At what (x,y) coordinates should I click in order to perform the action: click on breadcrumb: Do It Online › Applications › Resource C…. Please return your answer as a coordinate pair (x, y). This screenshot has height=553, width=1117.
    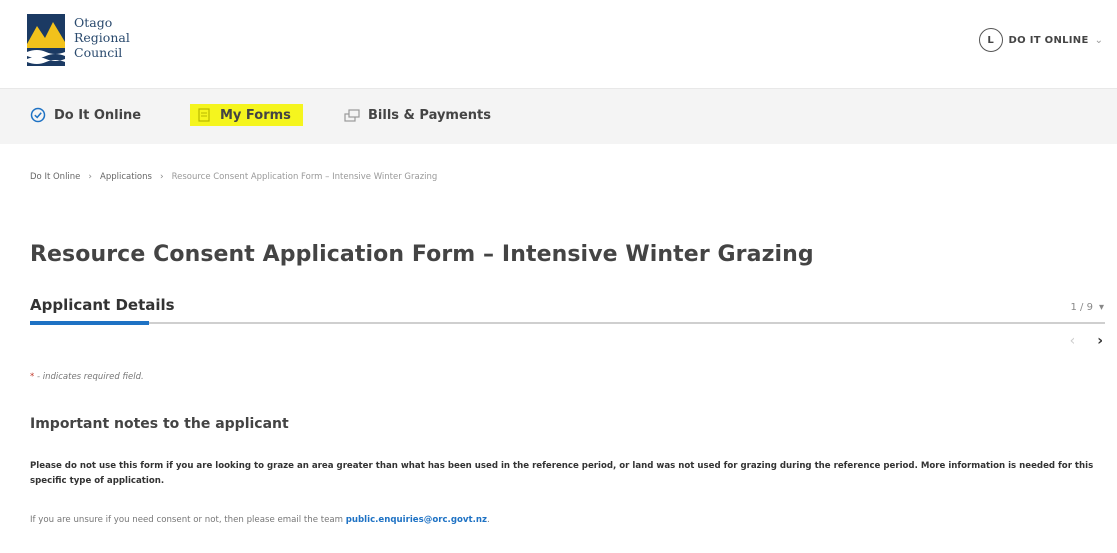
    Looking at the image, I should click on (233, 177).